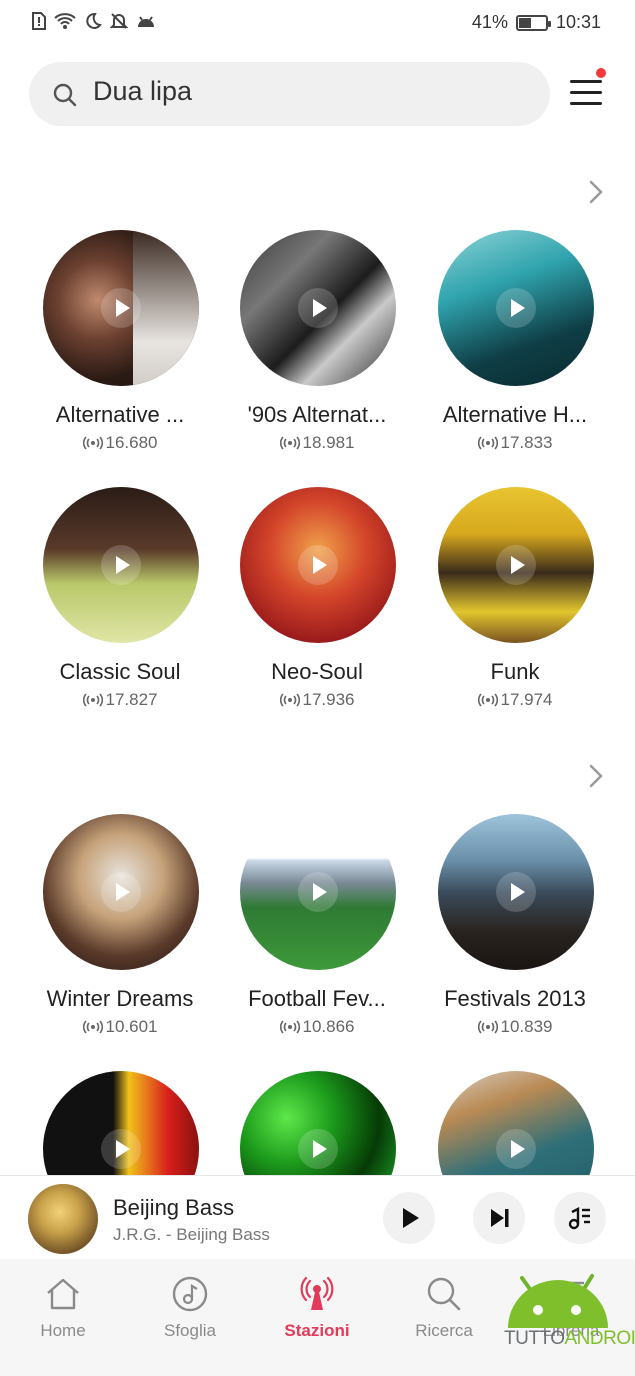  What do you see at coordinates (190, 1294) in the screenshot?
I see `music-disc-icon` at bounding box center [190, 1294].